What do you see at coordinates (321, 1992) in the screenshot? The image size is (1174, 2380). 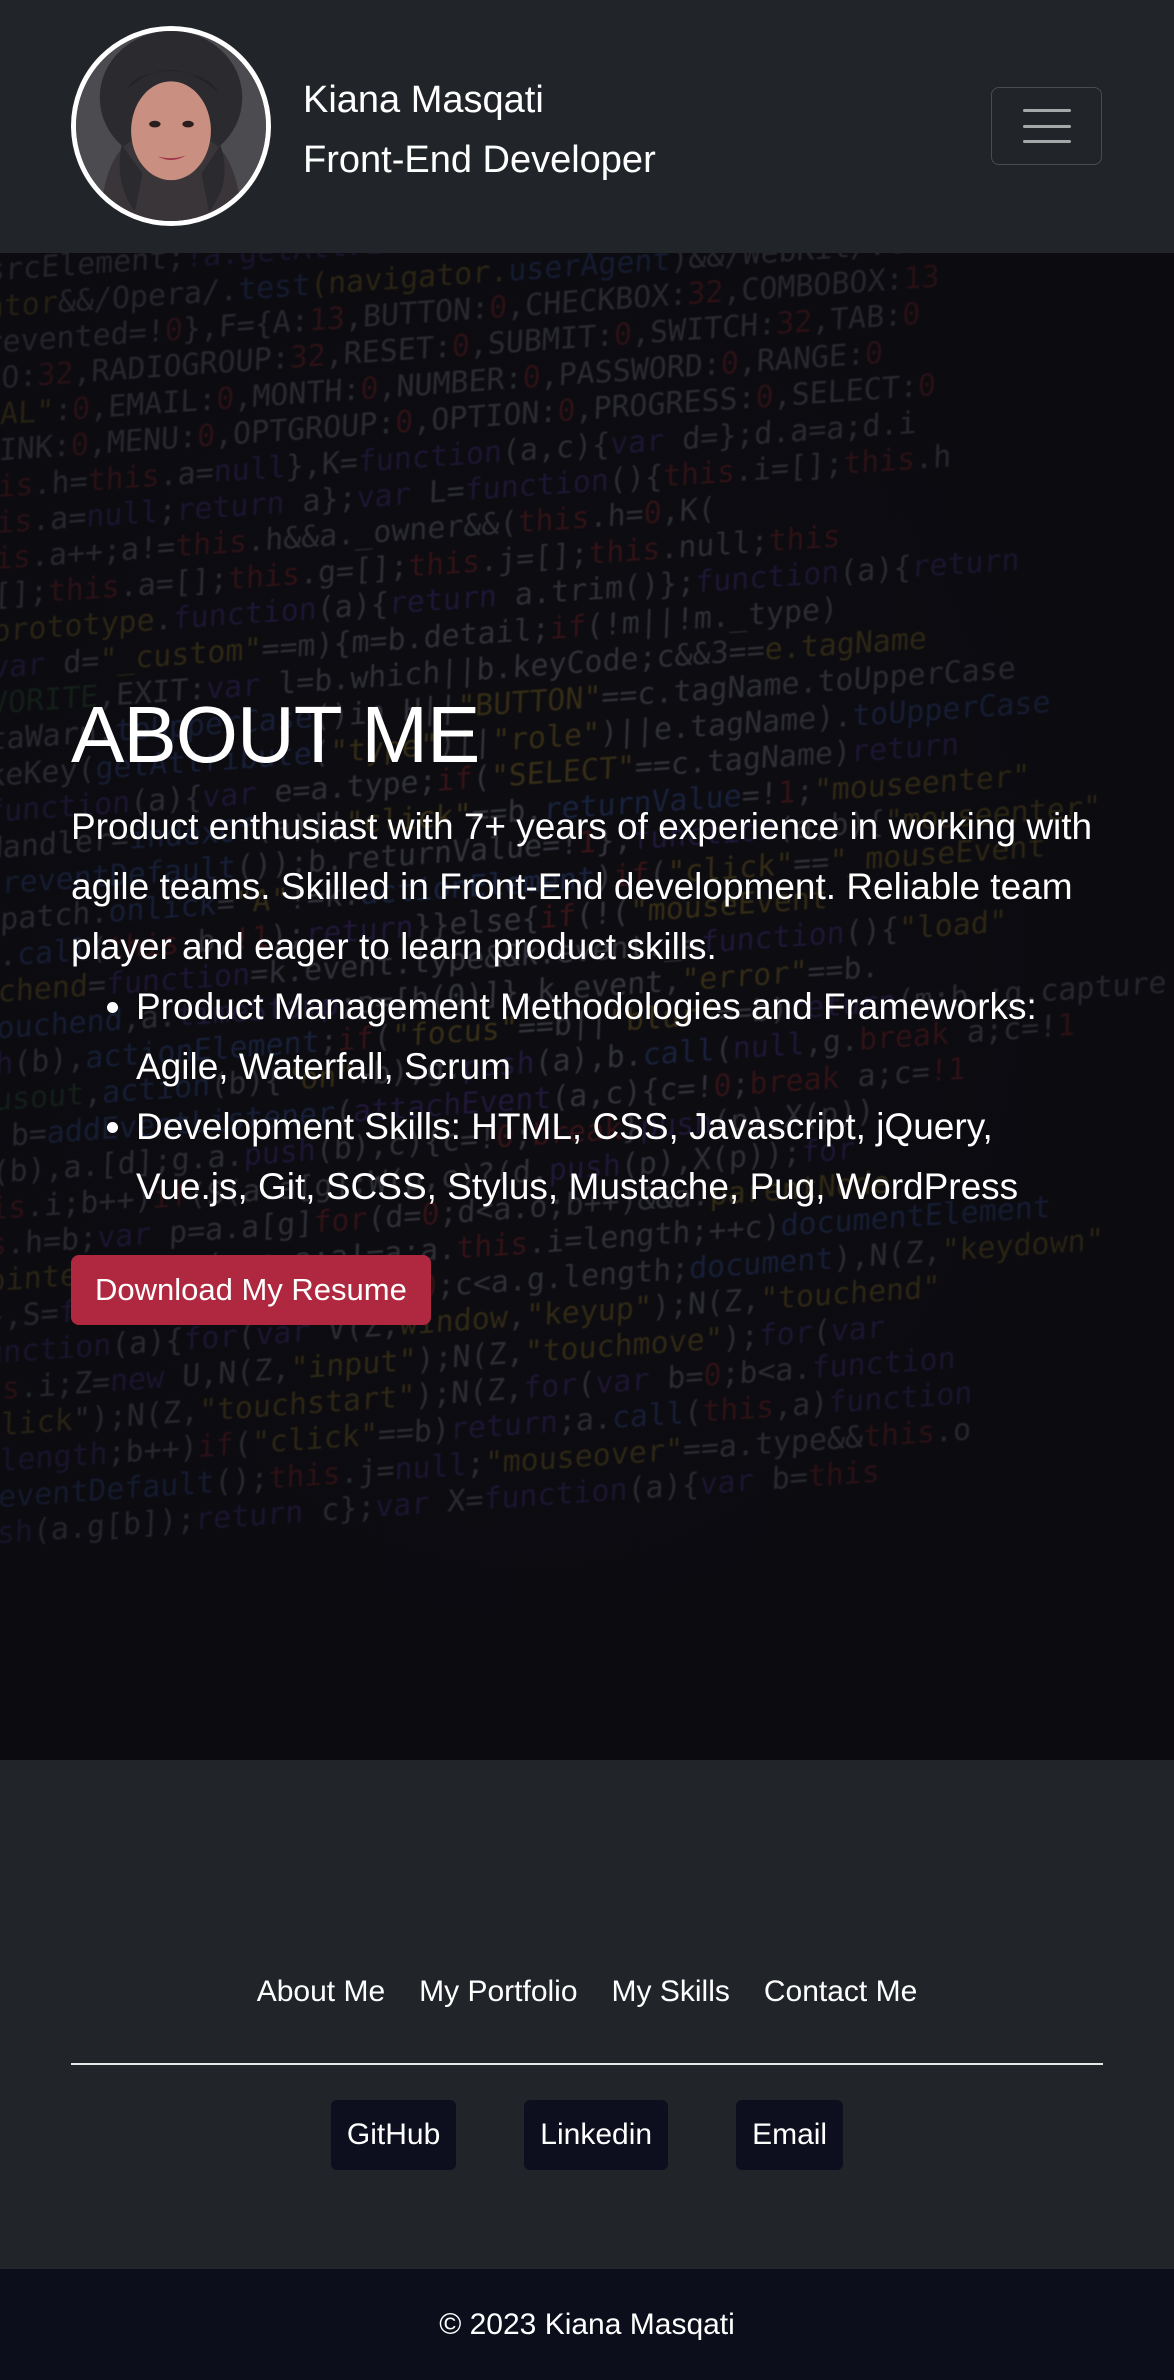 I see `footer-link-about: About Me` at bounding box center [321, 1992].